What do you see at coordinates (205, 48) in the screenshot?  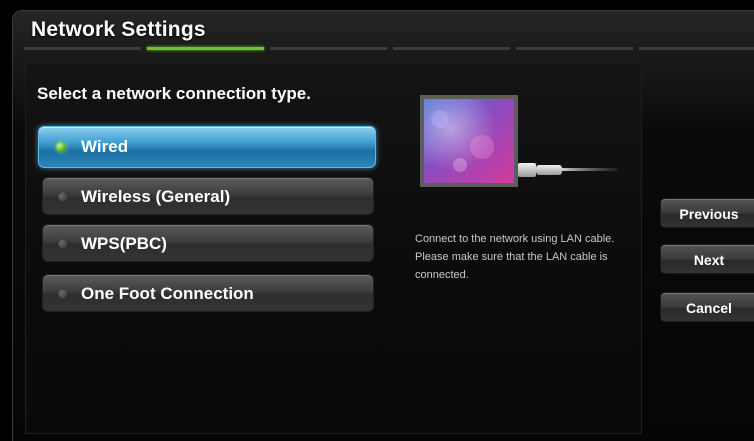 I see `step-indicator-active` at bounding box center [205, 48].